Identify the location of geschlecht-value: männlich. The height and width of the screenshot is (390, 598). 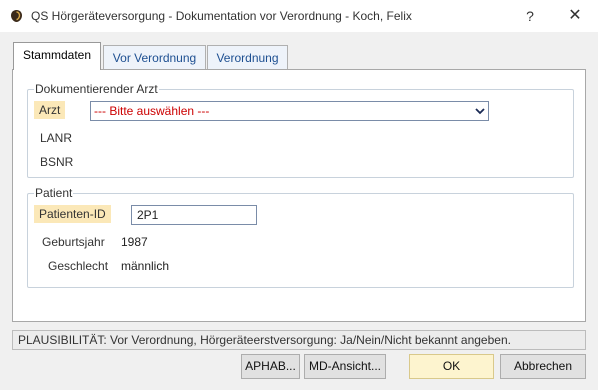
(145, 266).